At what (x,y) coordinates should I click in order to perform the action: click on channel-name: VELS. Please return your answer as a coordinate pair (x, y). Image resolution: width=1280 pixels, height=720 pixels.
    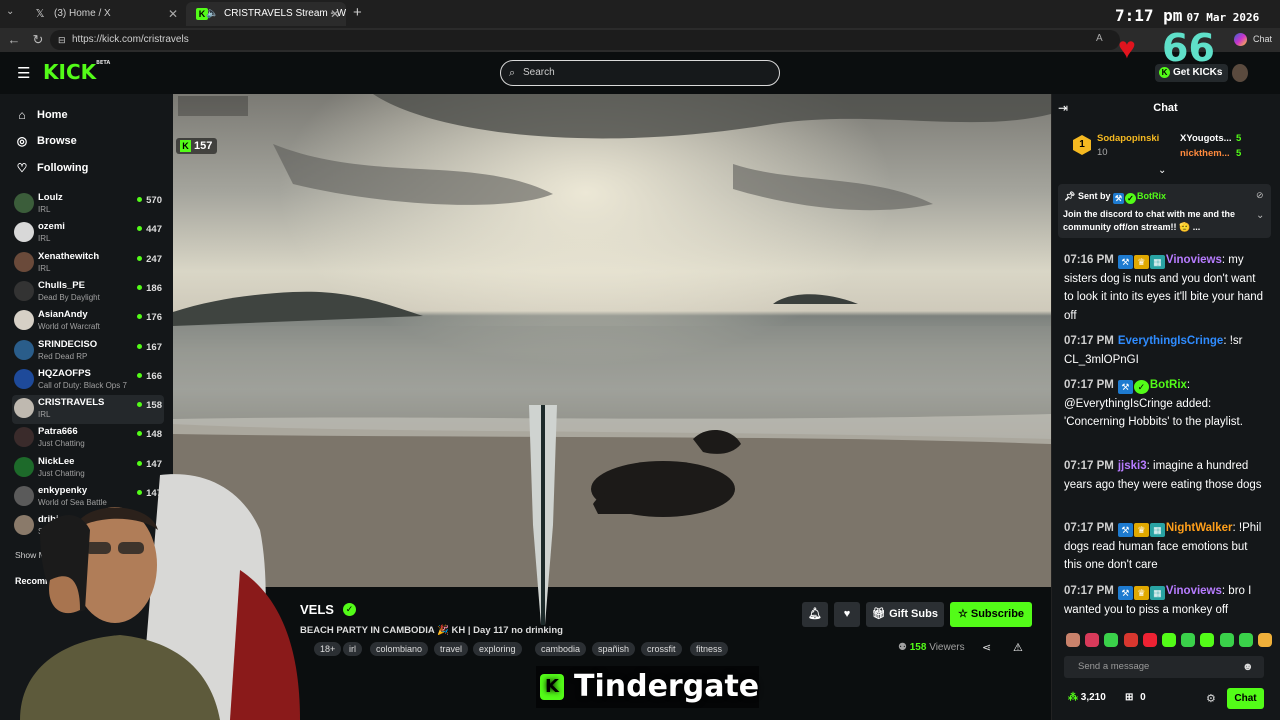
    Looking at the image, I should click on (317, 609).